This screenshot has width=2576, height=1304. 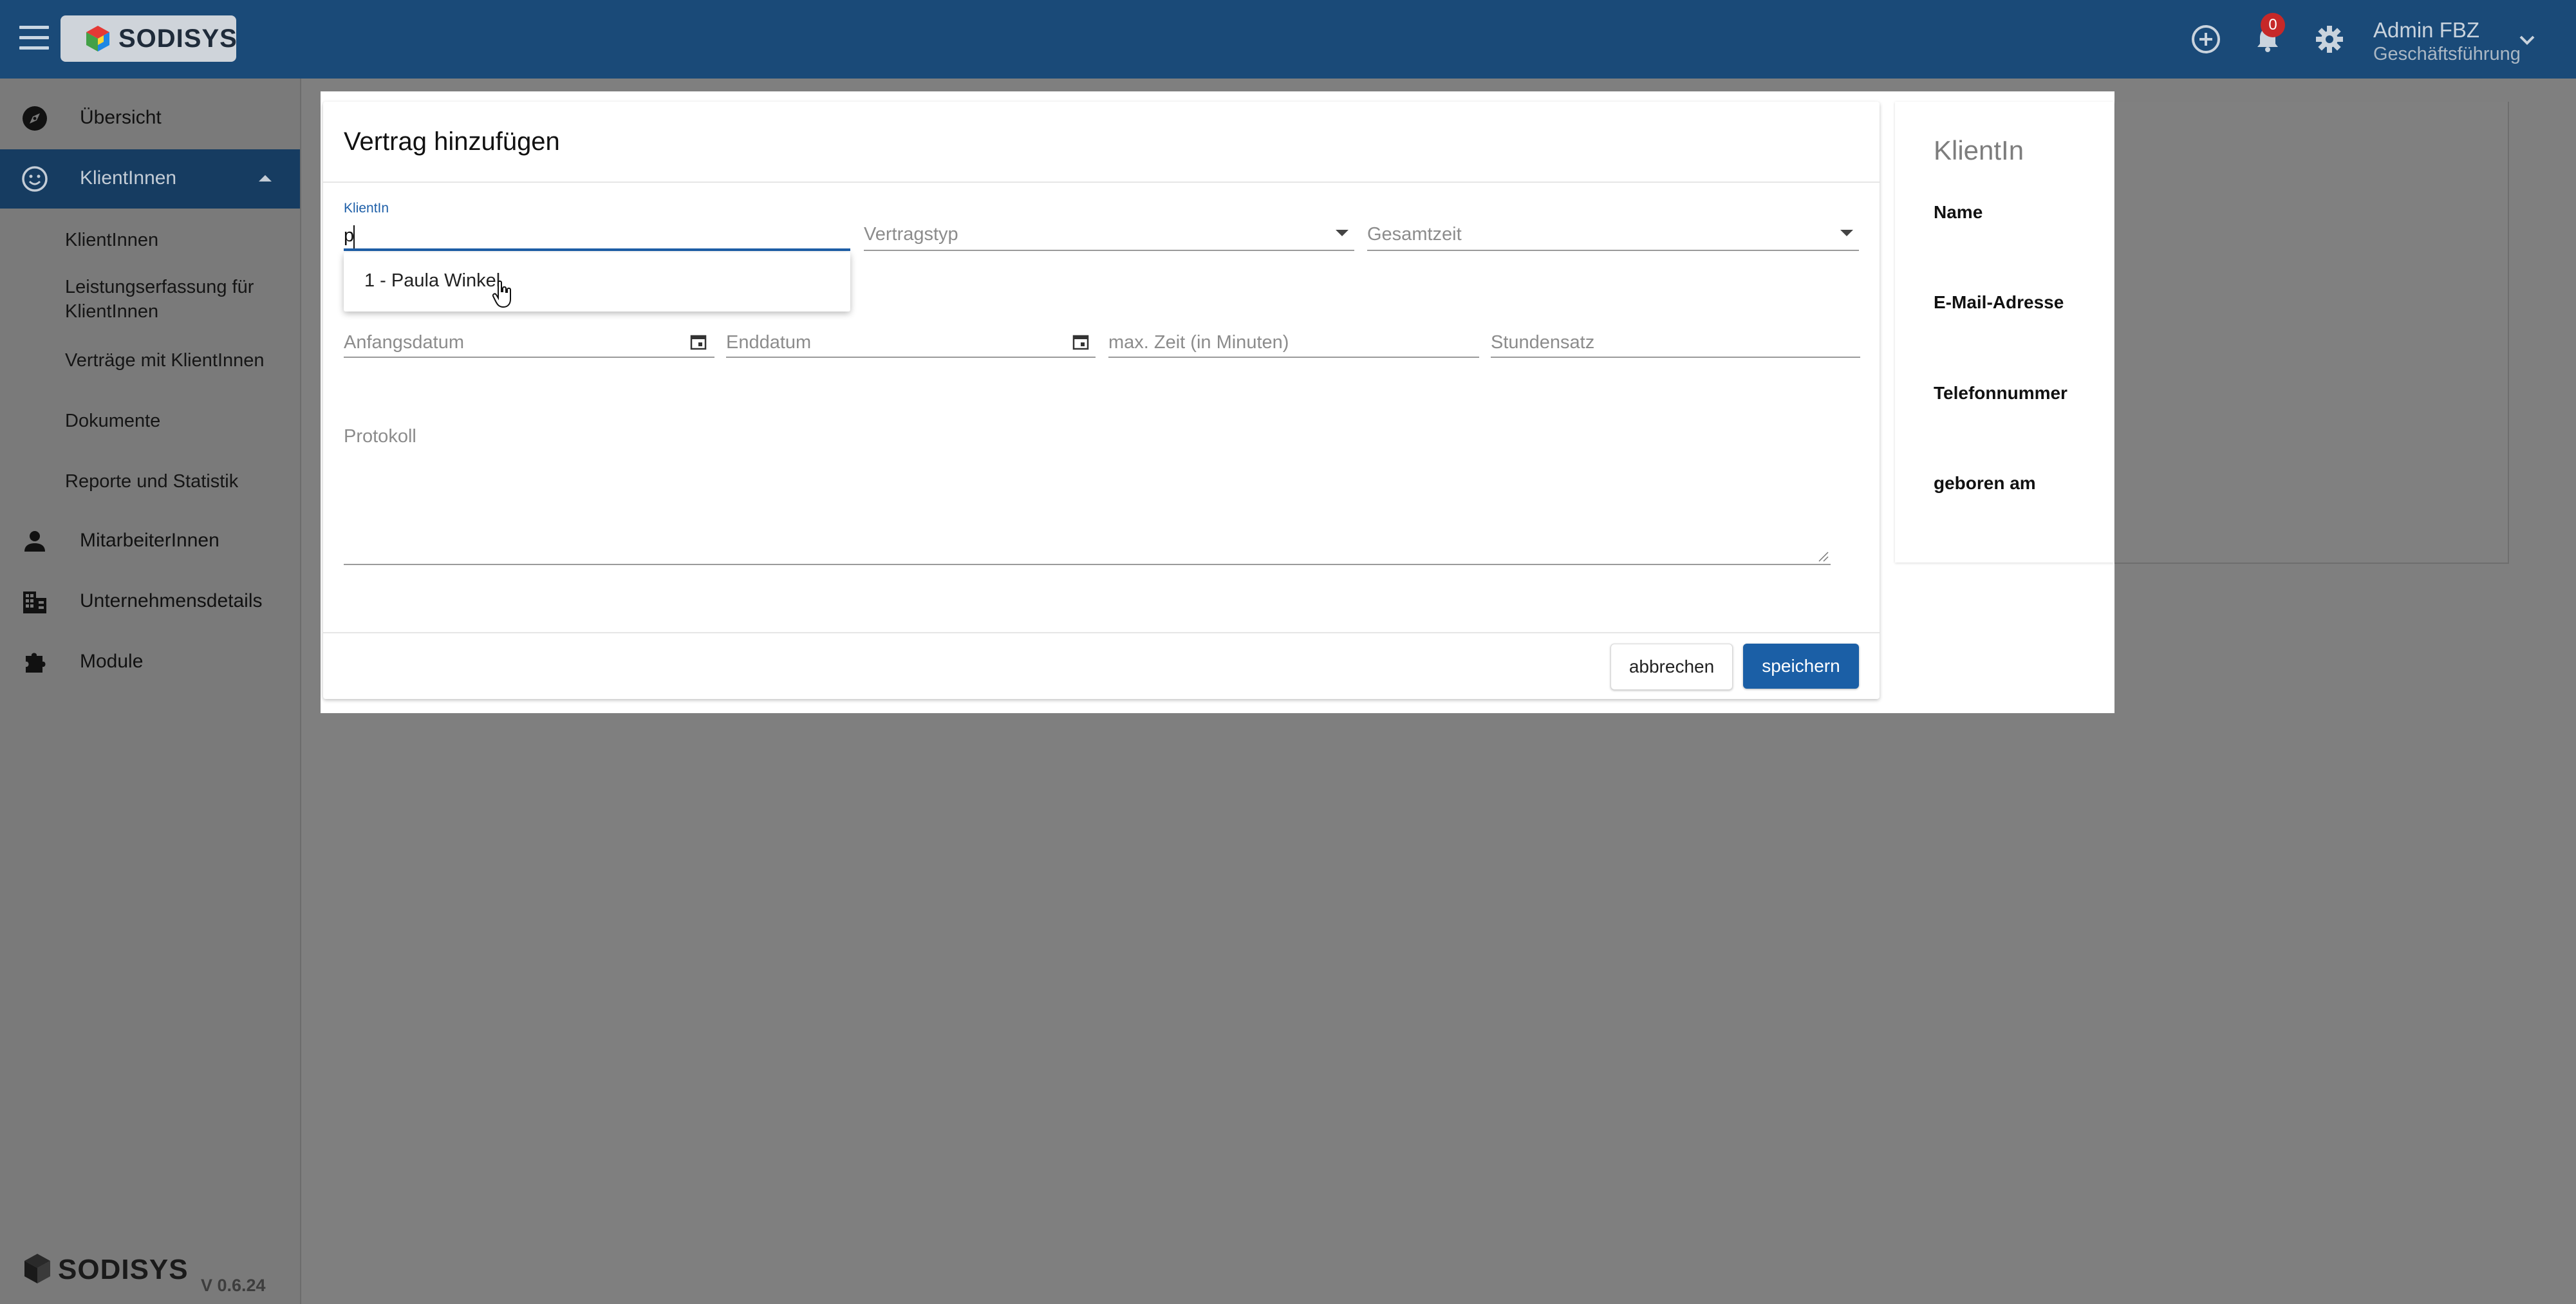 I want to click on client-input: p, so click(x=349, y=236).